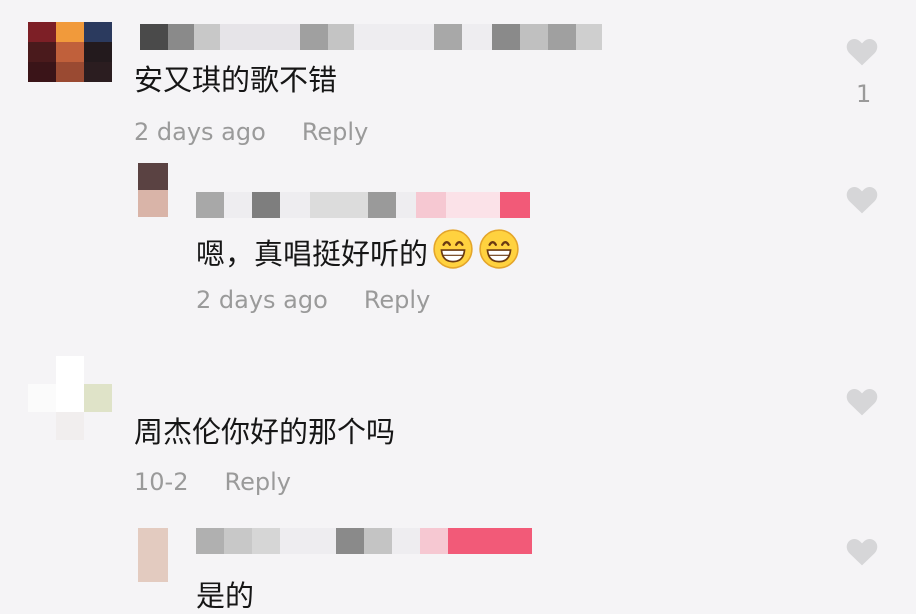 The image size is (916, 614). What do you see at coordinates (212, 482) in the screenshot?
I see `comment-meta: 10-2 Reply` at bounding box center [212, 482].